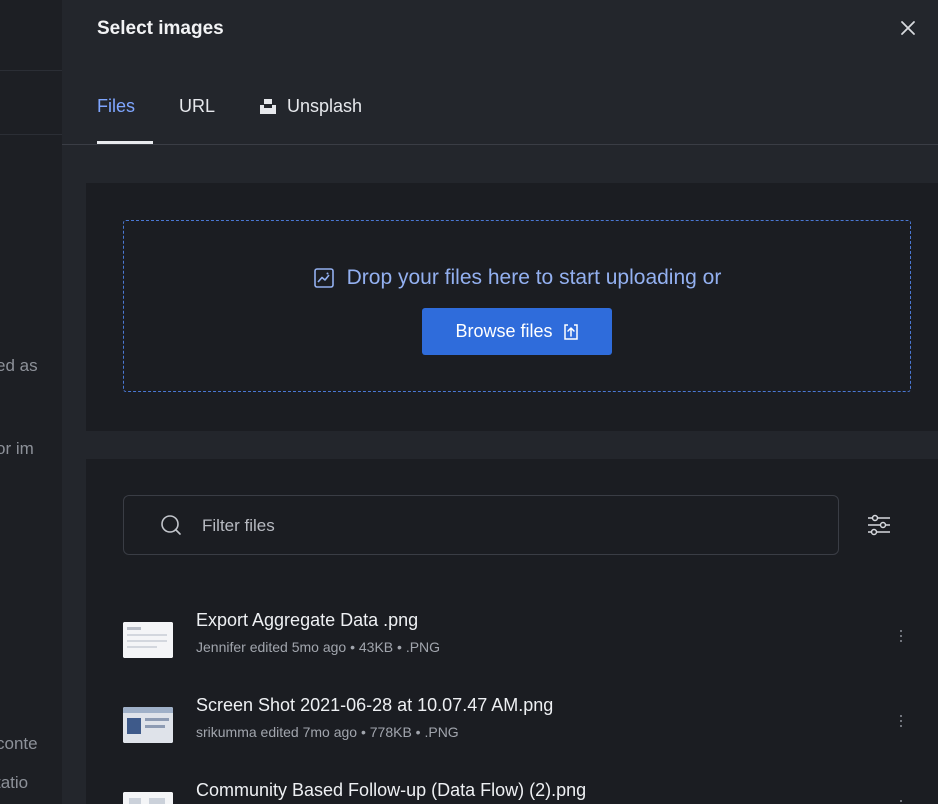 This screenshot has height=804, width=938. I want to click on close-icon, so click(908, 28).